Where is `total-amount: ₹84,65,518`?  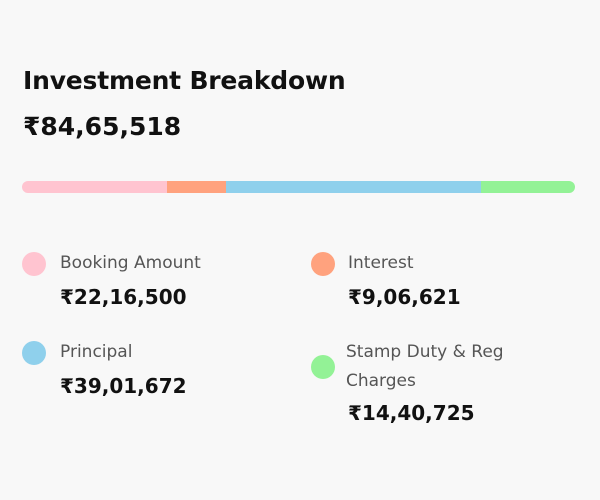 total-amount: ₹84,65,518 is located at coordinates (102, 126).